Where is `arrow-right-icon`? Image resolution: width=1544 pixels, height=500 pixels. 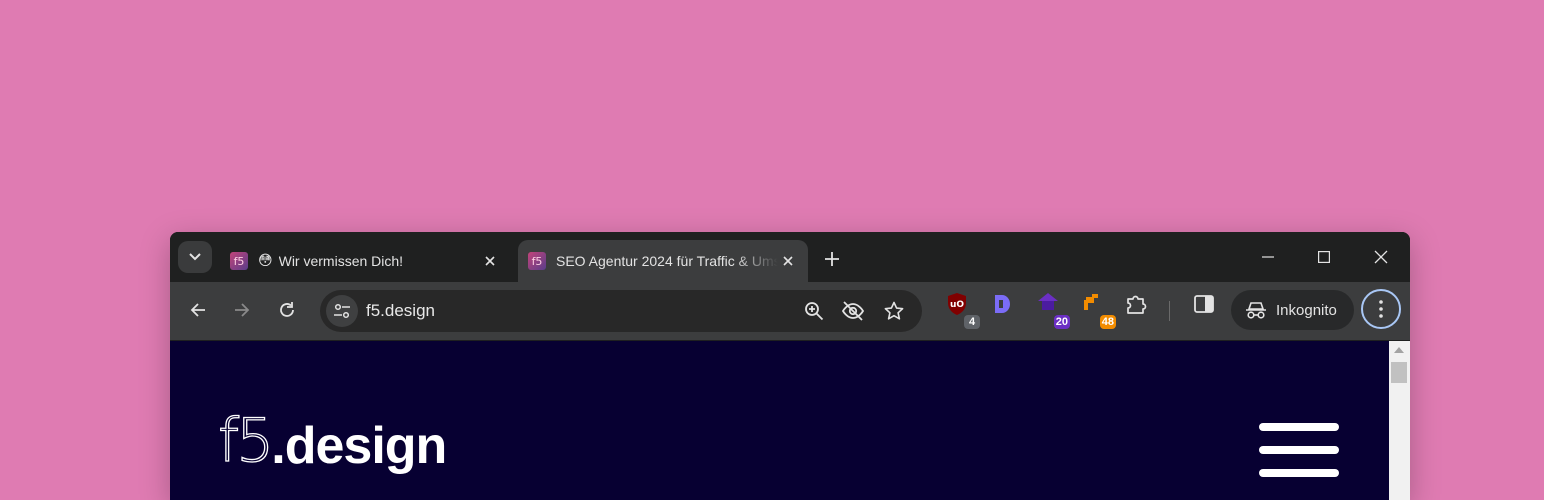 arrow-right-icon is located at coordinates (242, 310).